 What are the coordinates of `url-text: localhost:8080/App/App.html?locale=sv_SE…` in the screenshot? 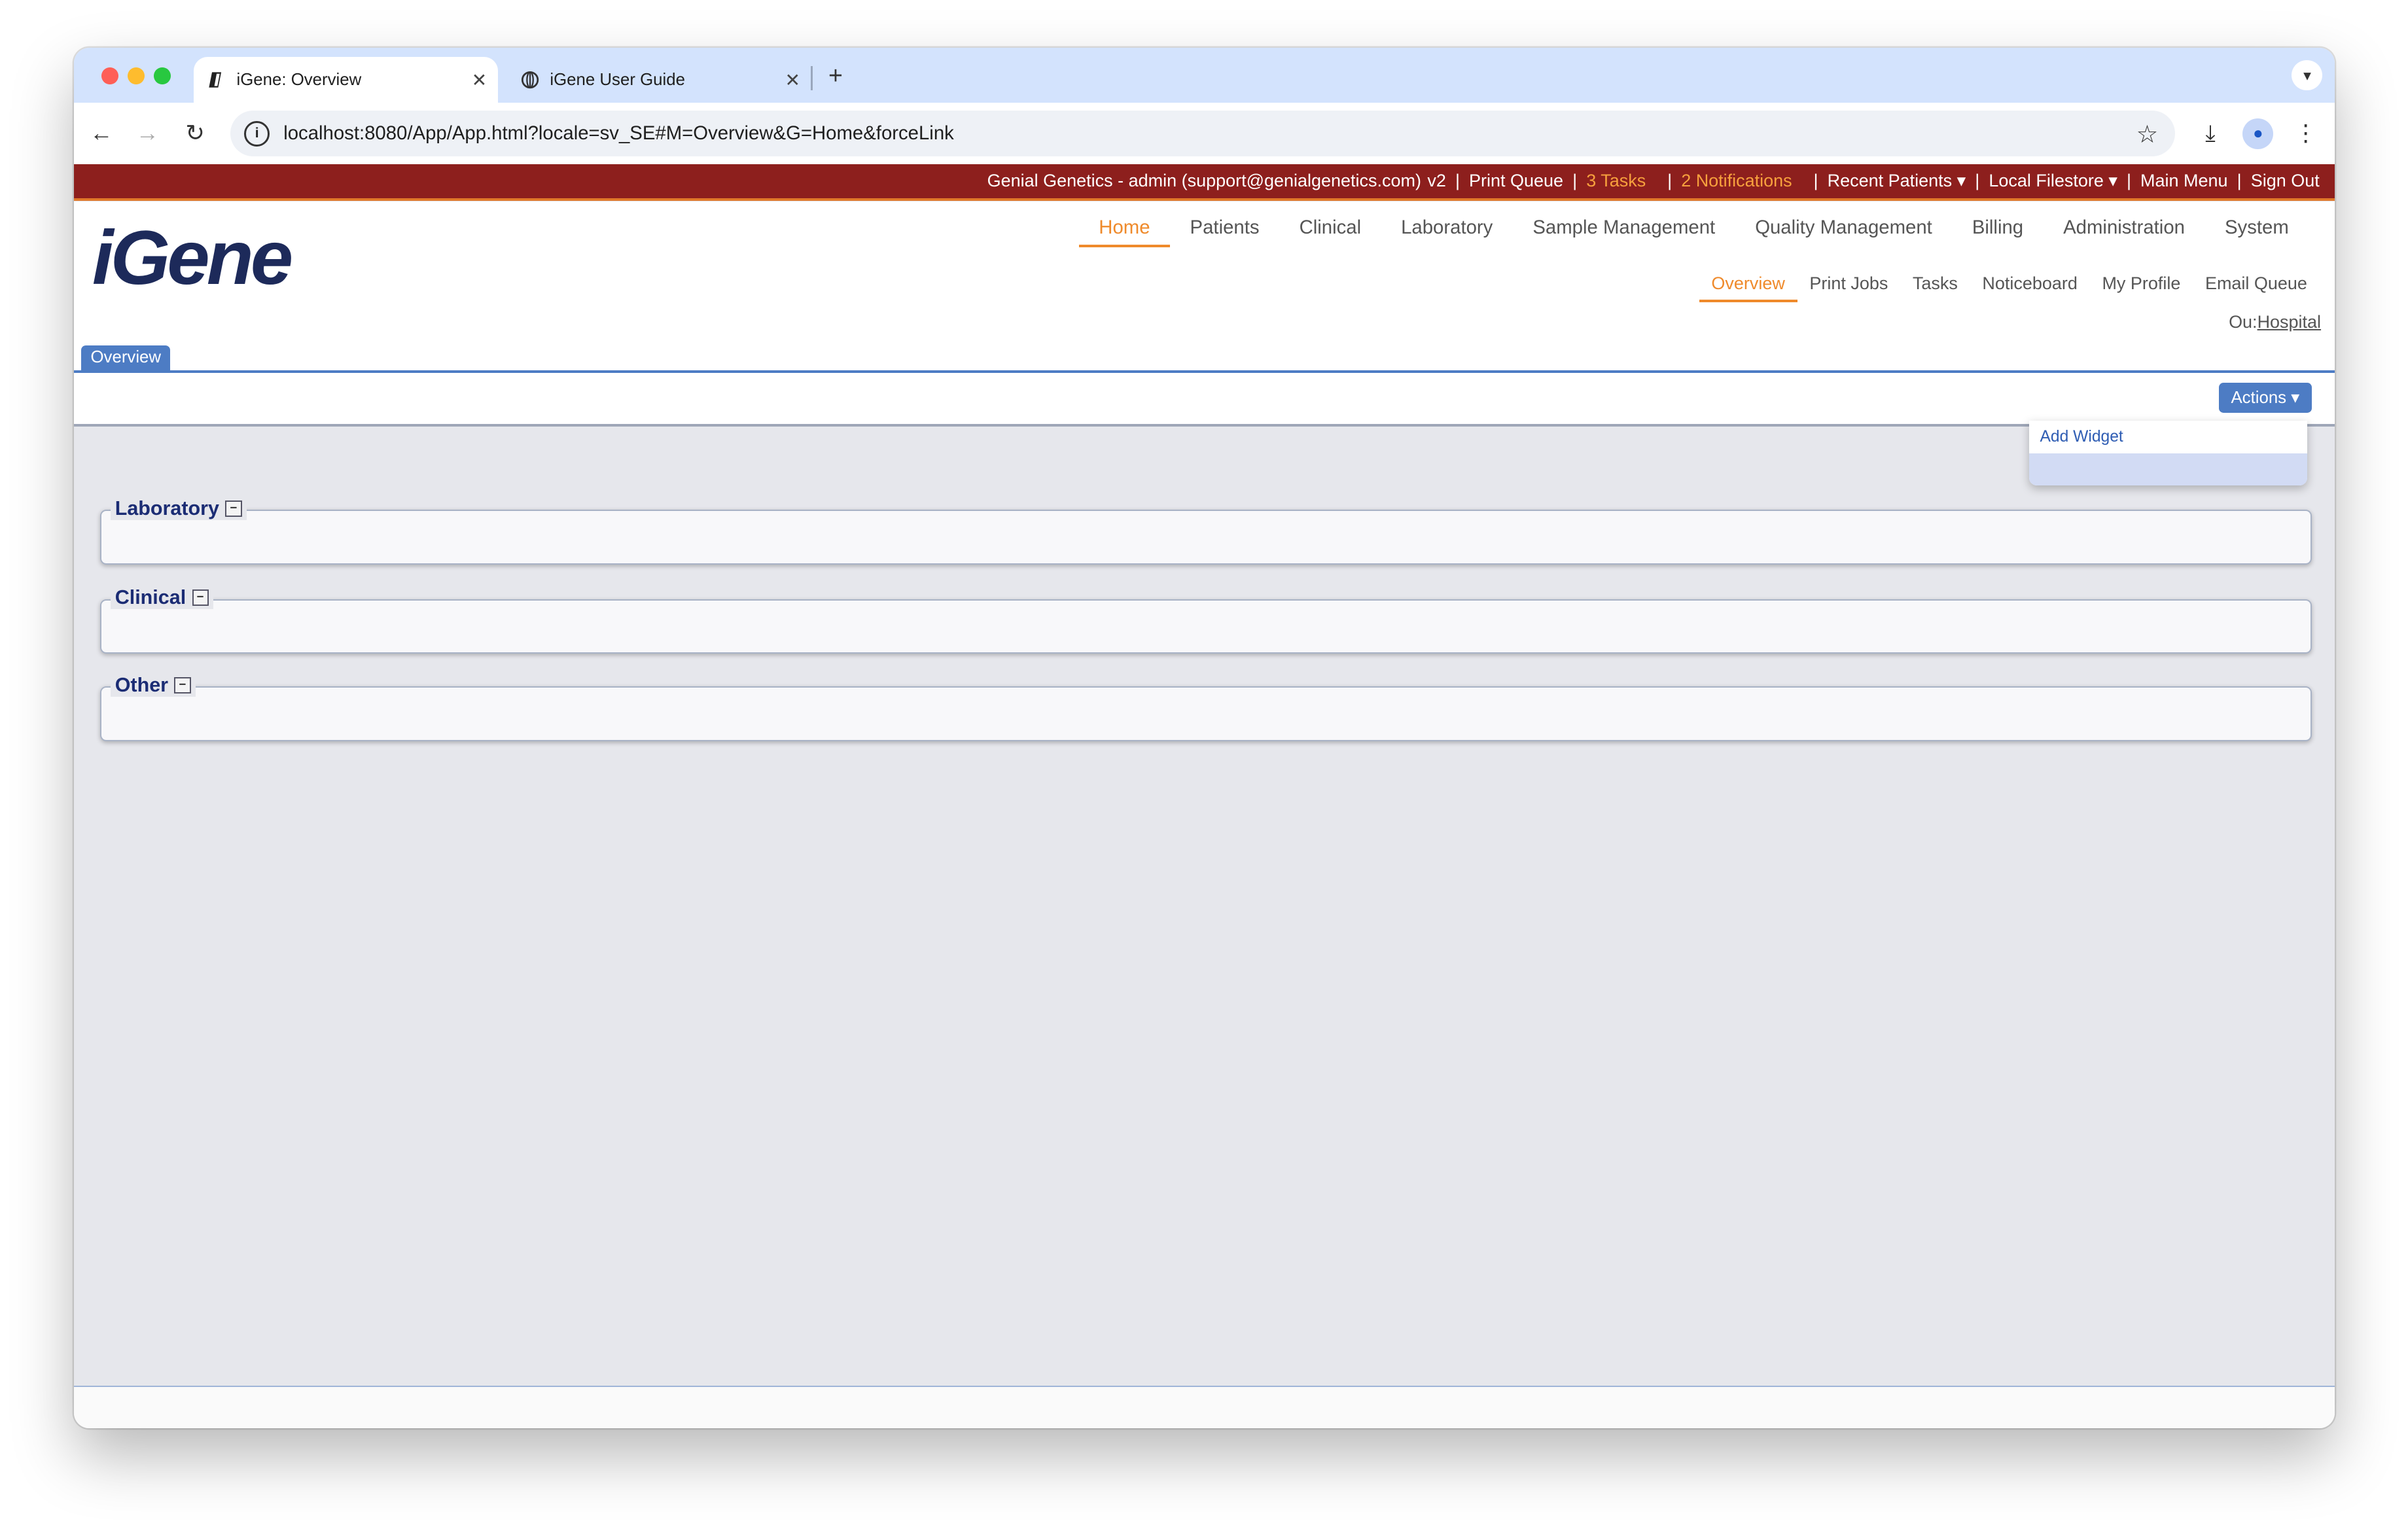 It's located at (618, 133).